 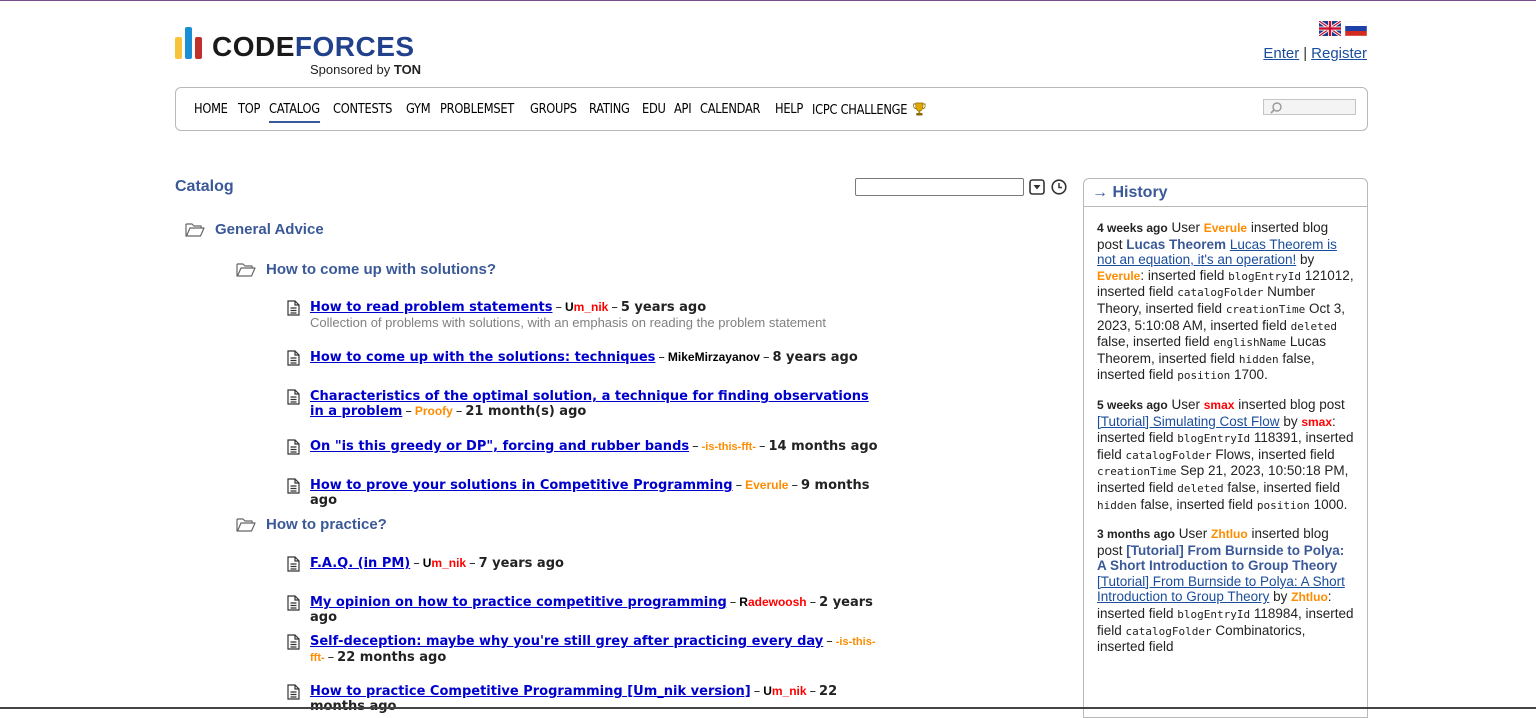 What do you see at coordinates (919, 108) in the screenshot?
I see `trophy-icon` at bounding box center [919, 108].